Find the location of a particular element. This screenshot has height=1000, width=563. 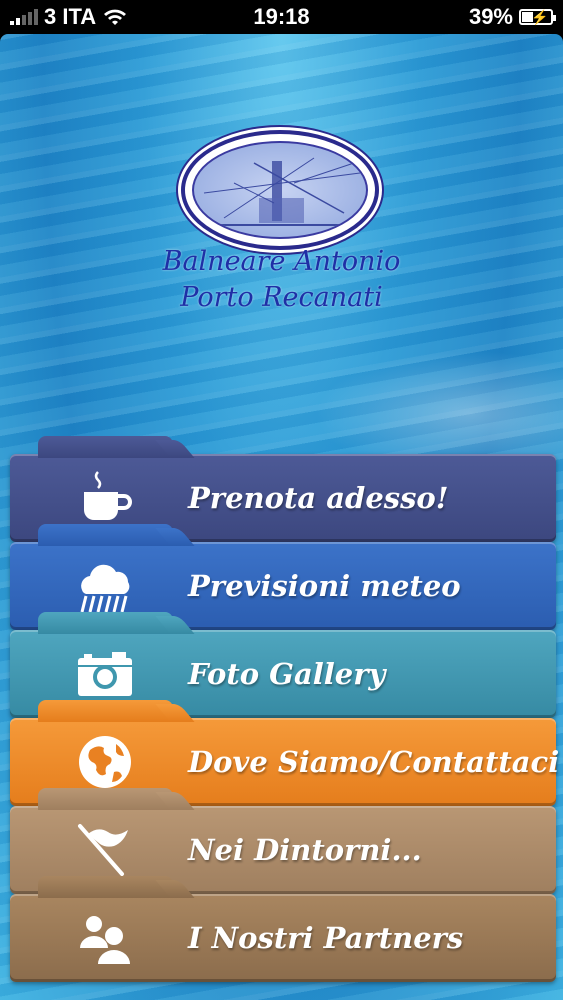

status-bar: 3 ITA 19:18 39% ⚡ is located at coordinates (281, 17).